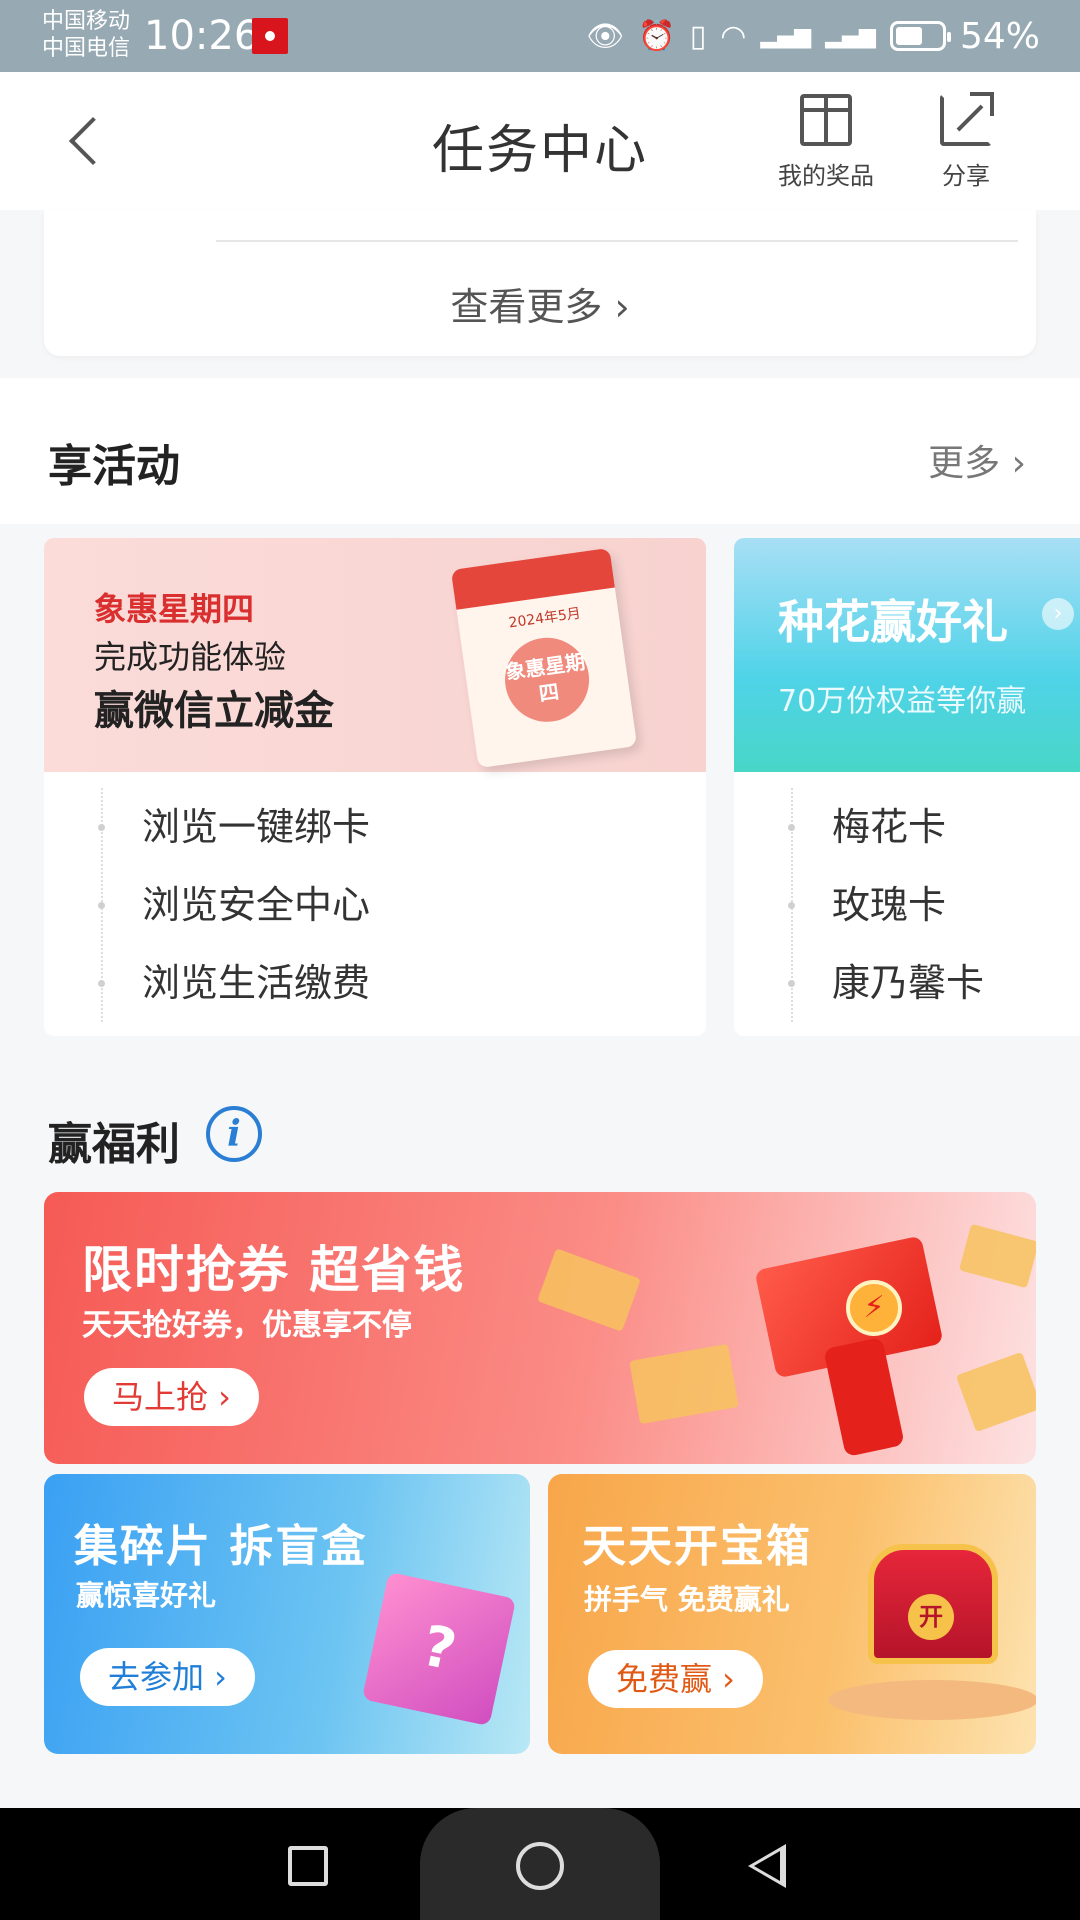  Describe the element at coordinates (439, 1649) in the screenshot. I see `blind-box-icon: ?` at that location.